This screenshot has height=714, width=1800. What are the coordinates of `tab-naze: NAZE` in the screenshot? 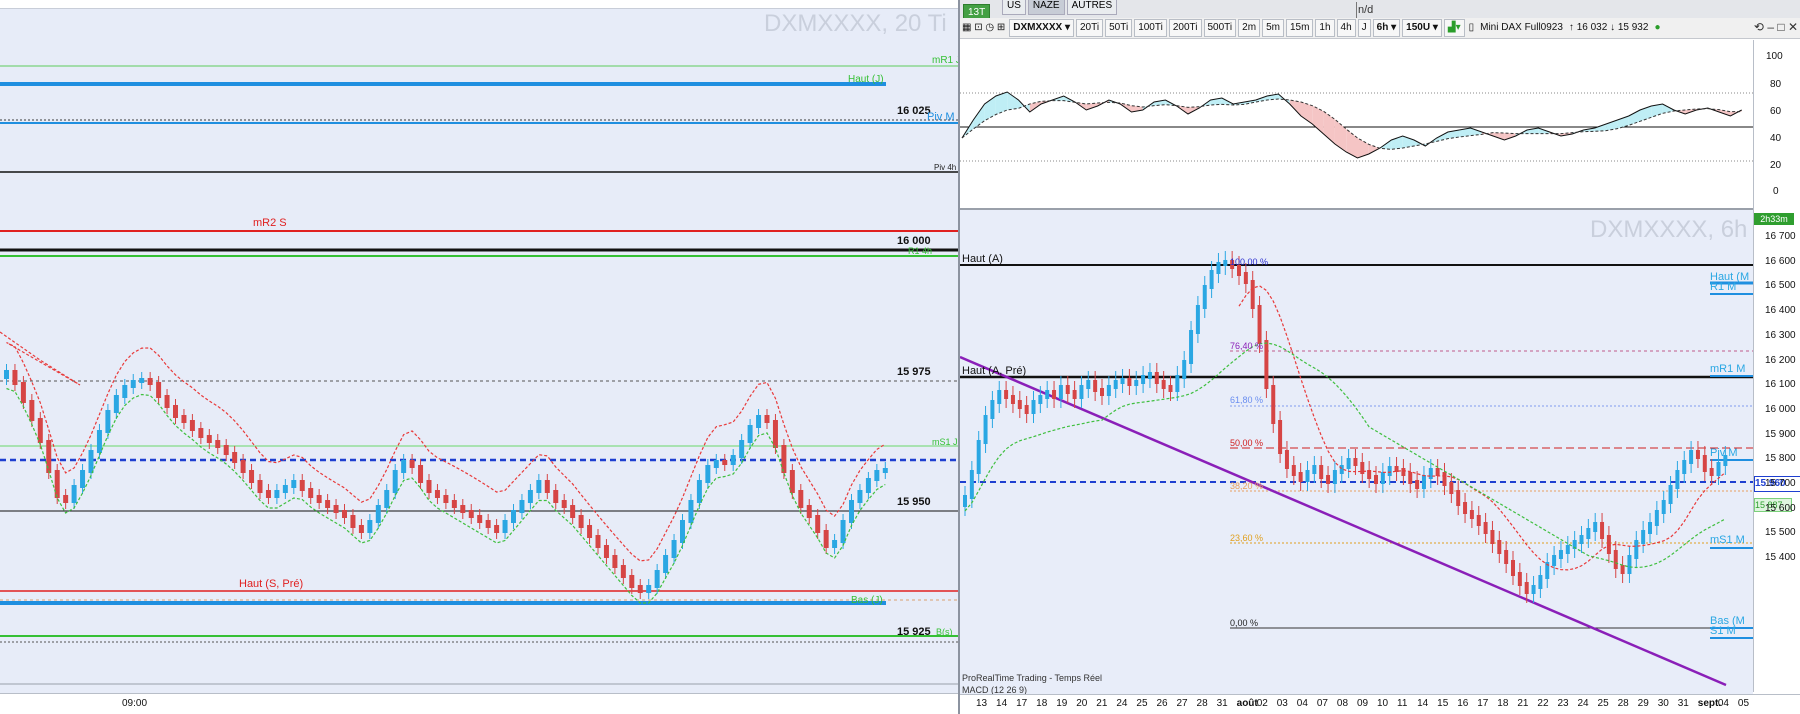 It's located at (1046, 7).